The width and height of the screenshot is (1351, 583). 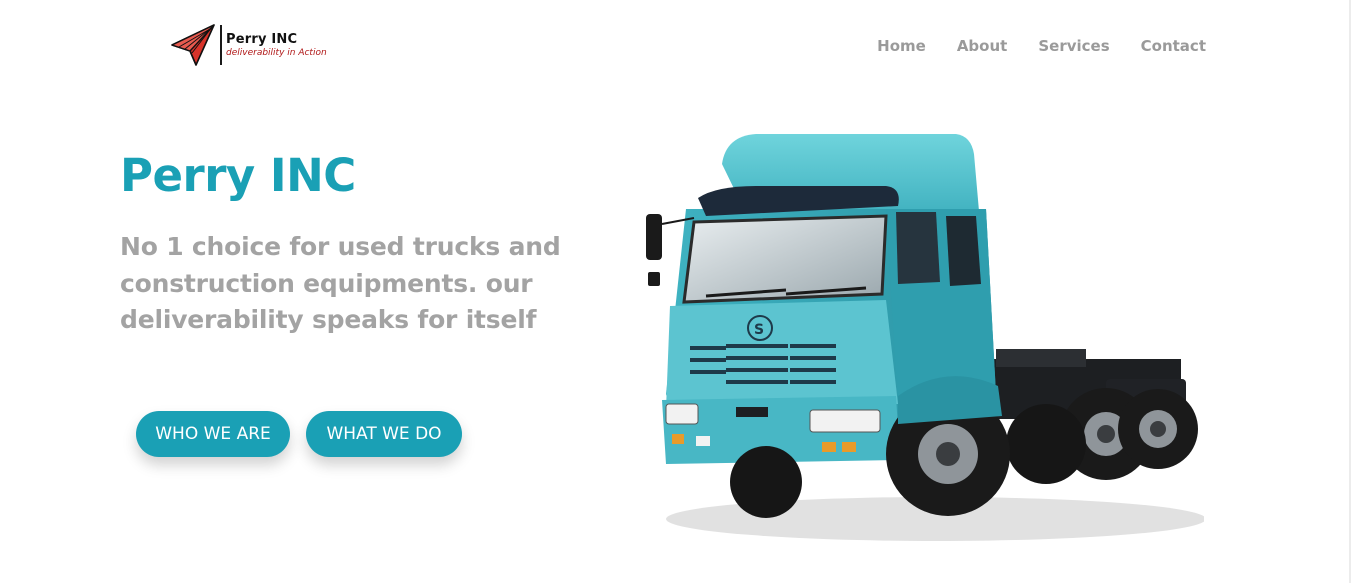 What do you see at coordinates (213, 434) in the screenshot?
I see `who-we-are-button: WHO WE ARE` at bounding box center [213, 434].